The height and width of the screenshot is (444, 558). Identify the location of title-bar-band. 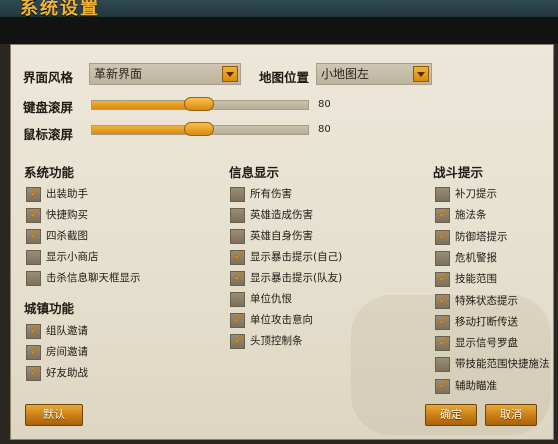
(279, 30).